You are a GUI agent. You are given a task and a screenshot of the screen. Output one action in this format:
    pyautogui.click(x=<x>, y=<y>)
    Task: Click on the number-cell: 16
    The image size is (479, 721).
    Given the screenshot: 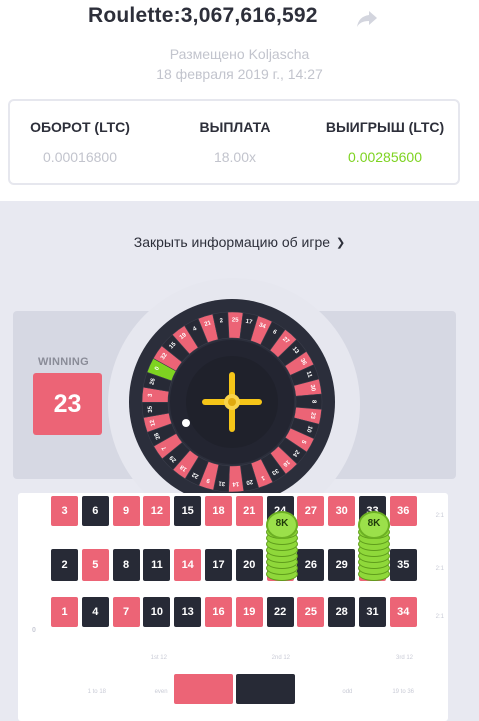 What is the action you would take?
    pyautogui.click(x=218, y=612)
    